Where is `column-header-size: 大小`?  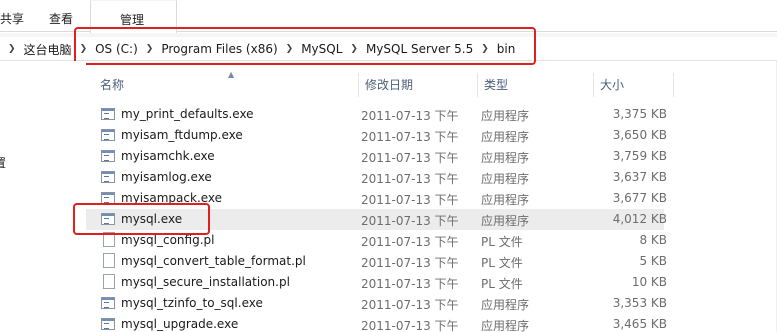
column-header-size: 大小 is located at coordinates (634, 85).